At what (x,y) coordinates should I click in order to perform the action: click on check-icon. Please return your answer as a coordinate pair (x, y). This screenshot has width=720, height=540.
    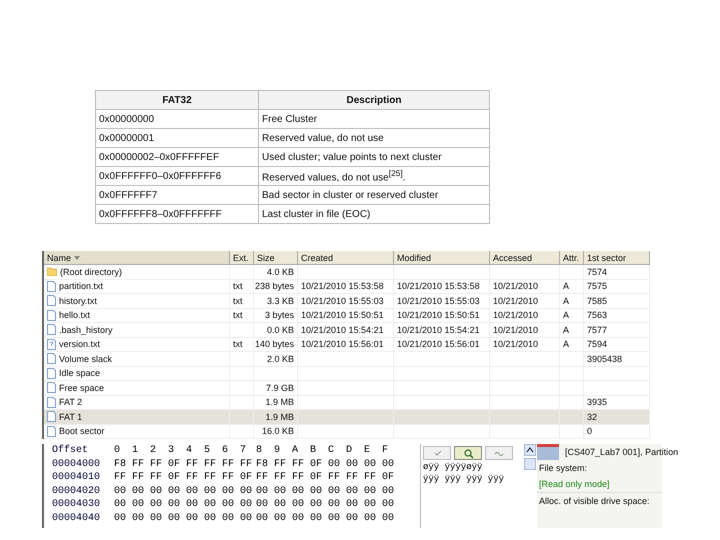
    Looking at the image, I should click on (437, 453).